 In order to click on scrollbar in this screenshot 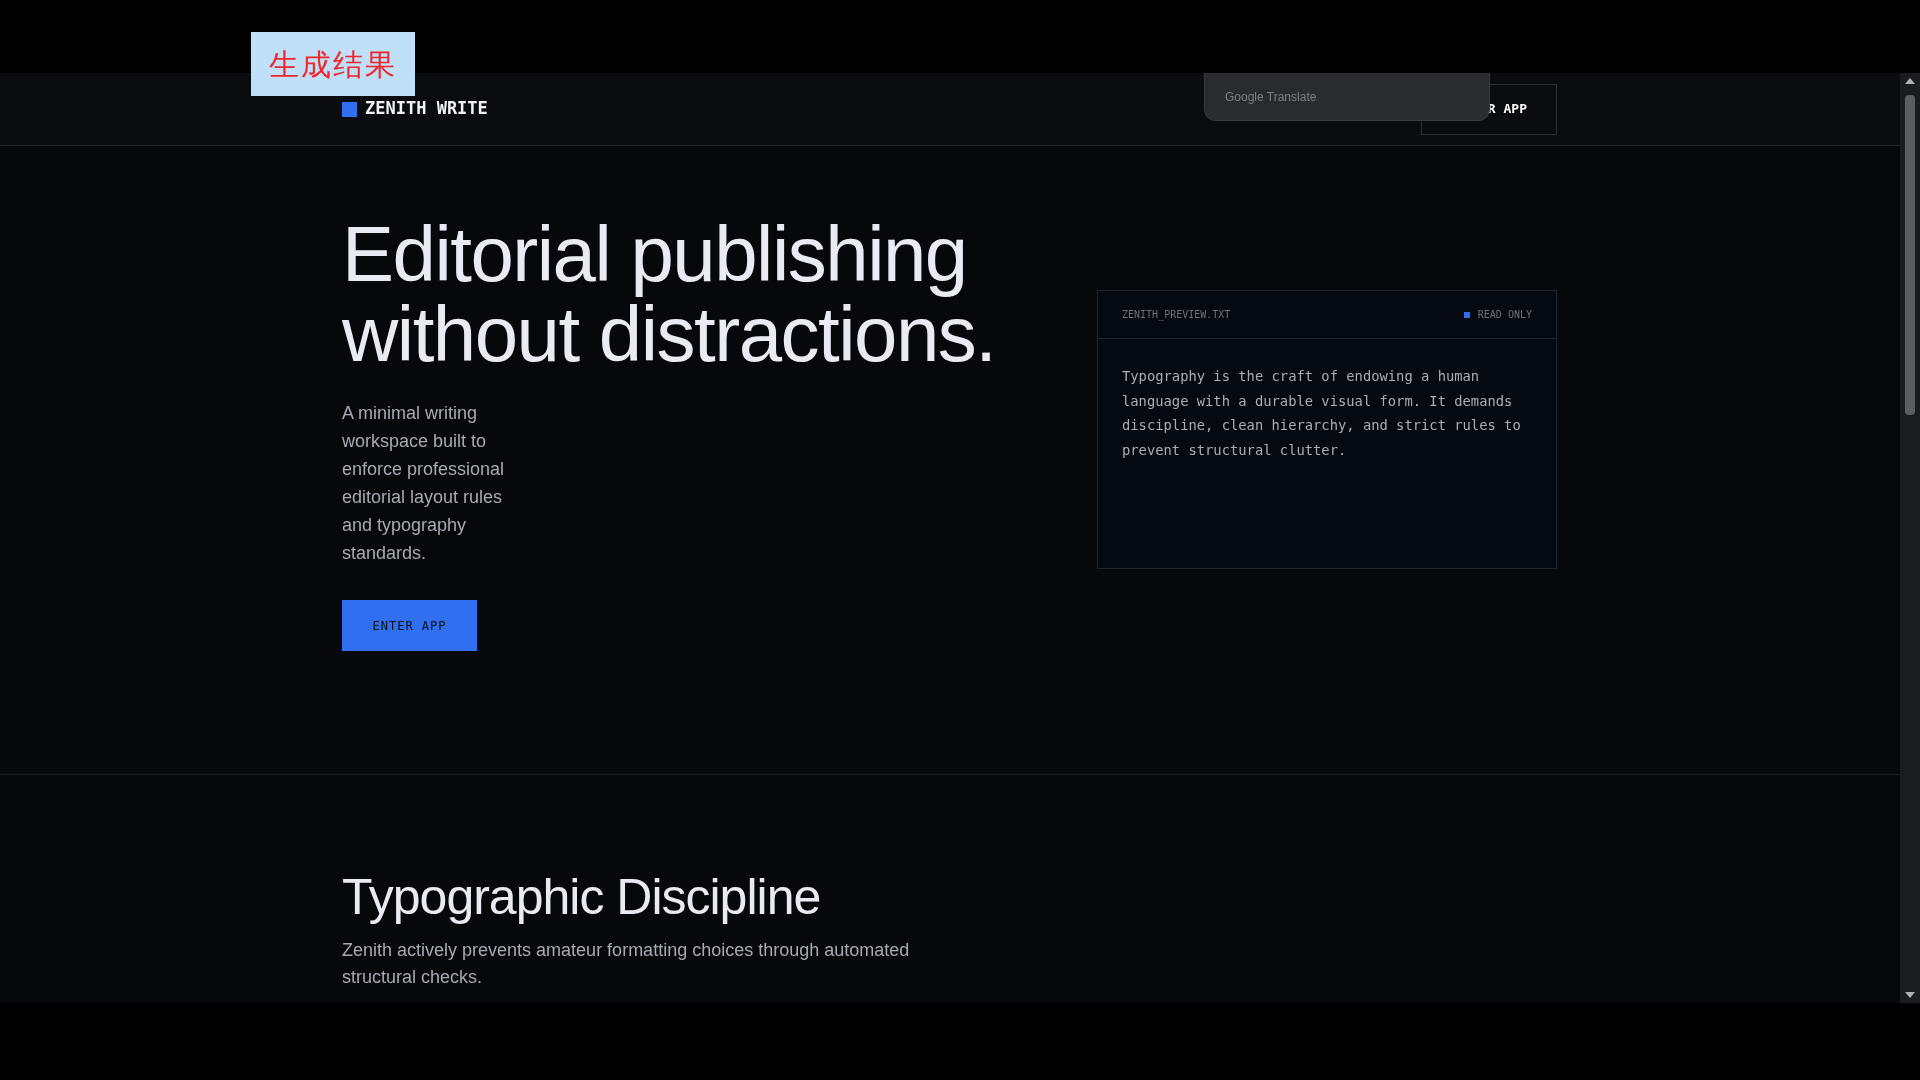, I will do `click(1910, 538)`.